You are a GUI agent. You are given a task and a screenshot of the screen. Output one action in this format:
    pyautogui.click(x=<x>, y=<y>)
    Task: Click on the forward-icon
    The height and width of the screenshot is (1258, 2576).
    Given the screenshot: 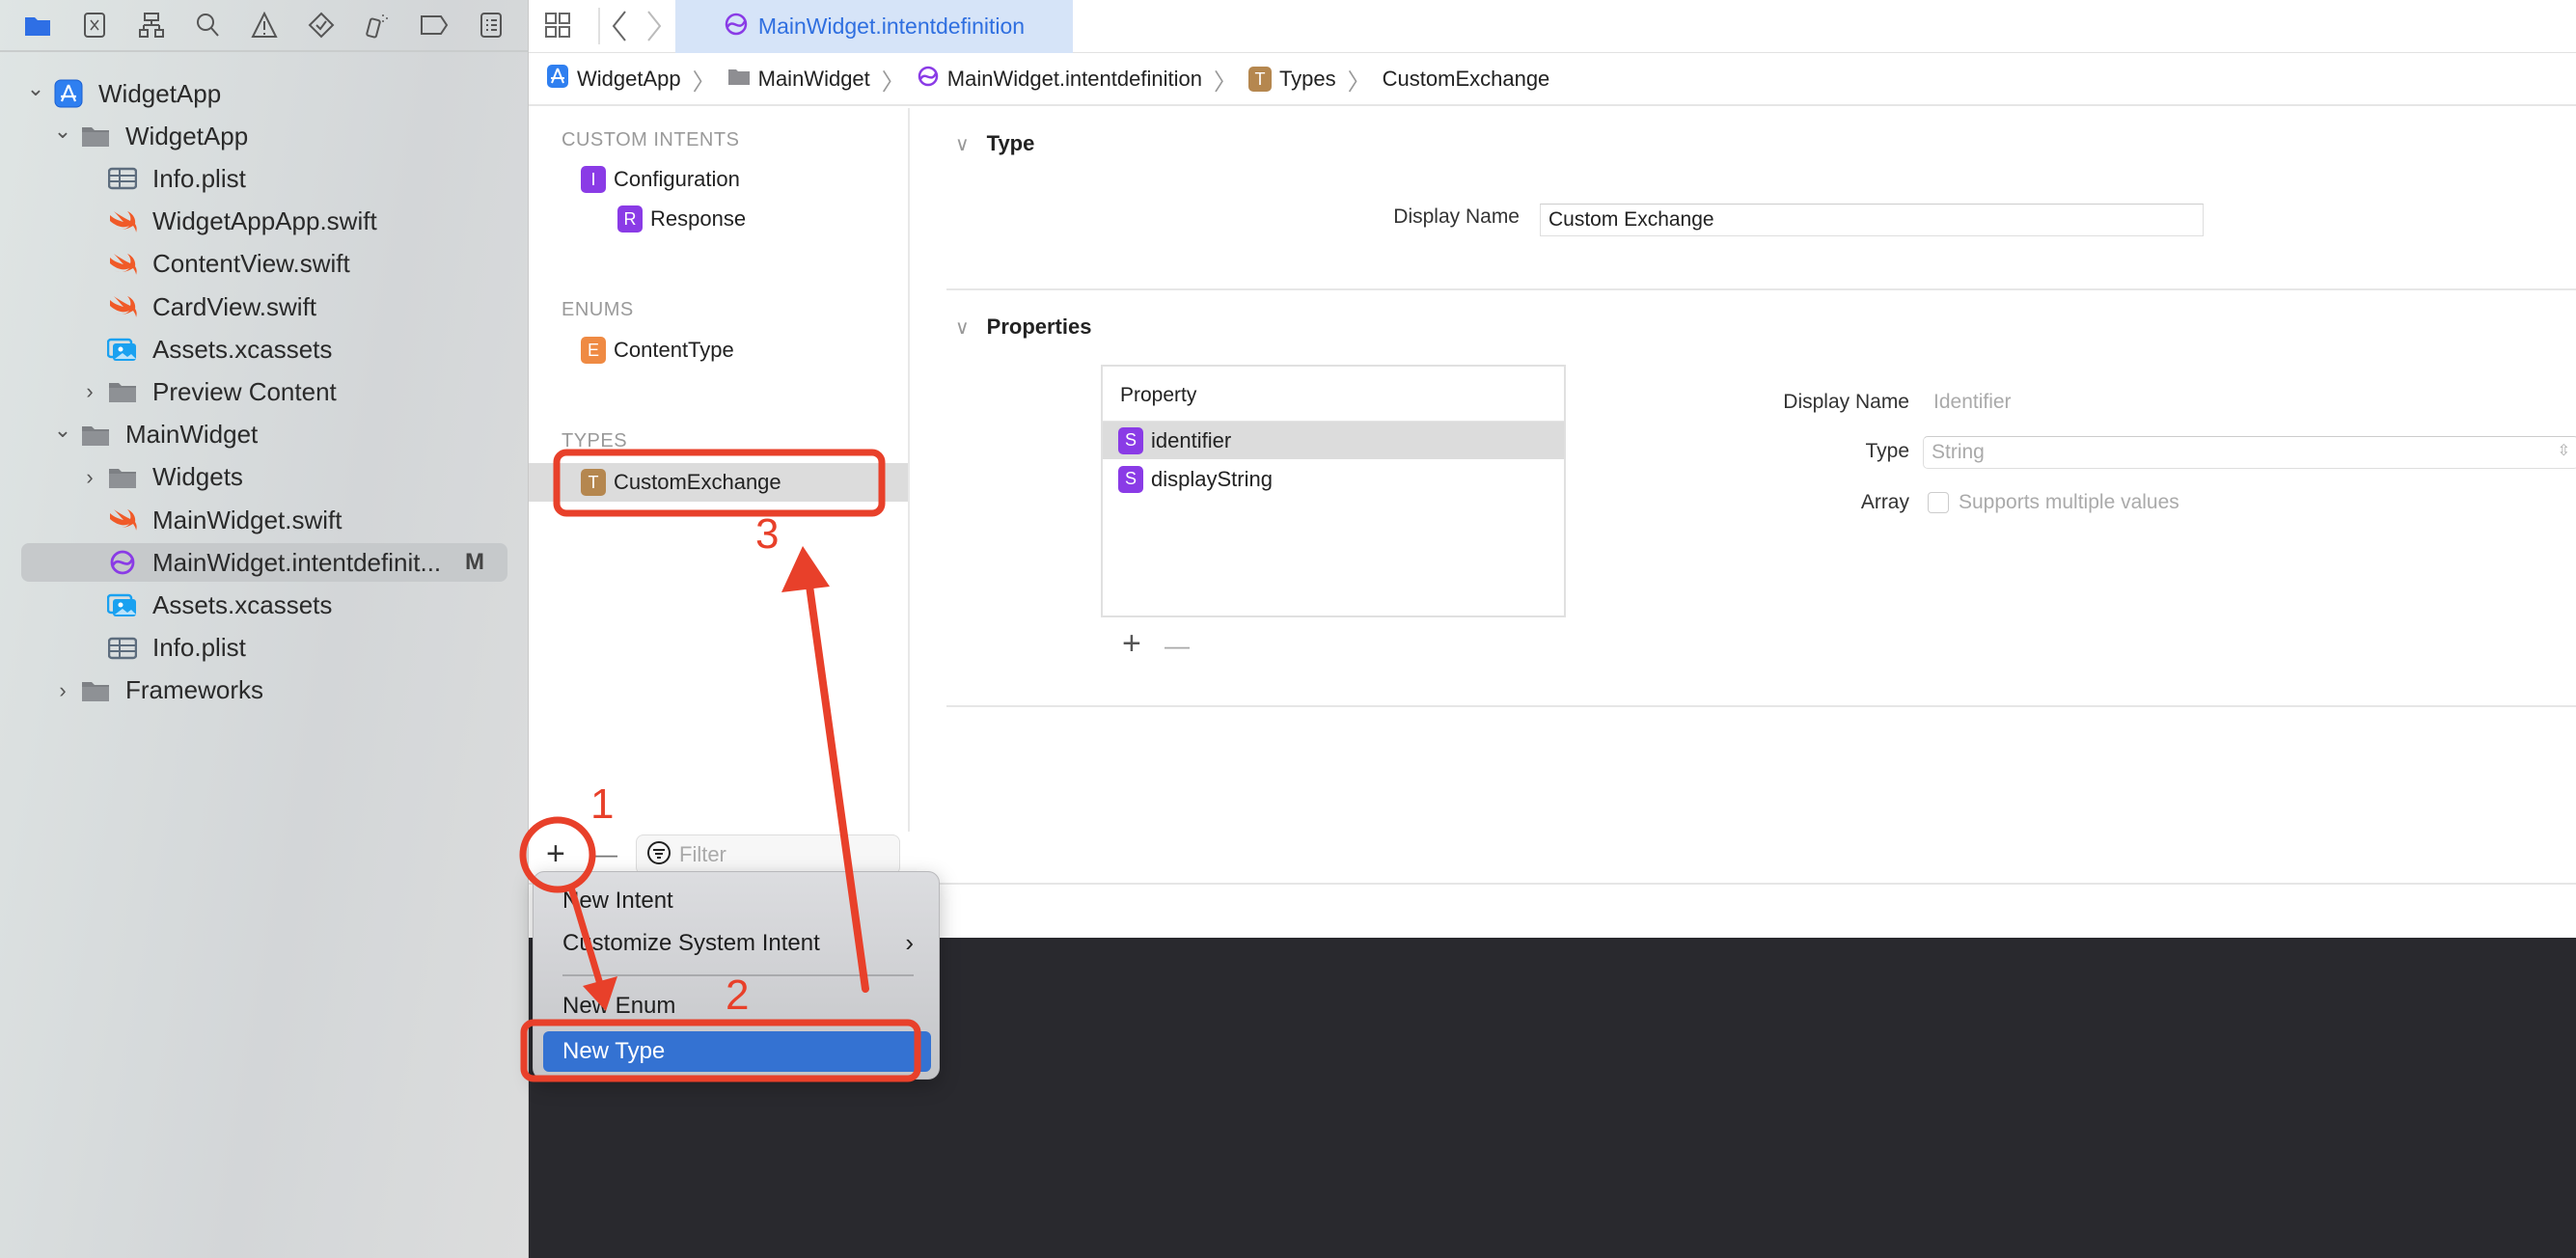 What is the action you would take?
    pyautogui.click(x=655, y=28)
    